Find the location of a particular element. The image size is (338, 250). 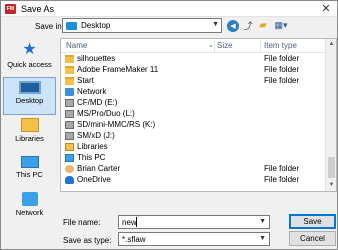

new-folder-icon: ▰ is located at coordinates (263, 26).